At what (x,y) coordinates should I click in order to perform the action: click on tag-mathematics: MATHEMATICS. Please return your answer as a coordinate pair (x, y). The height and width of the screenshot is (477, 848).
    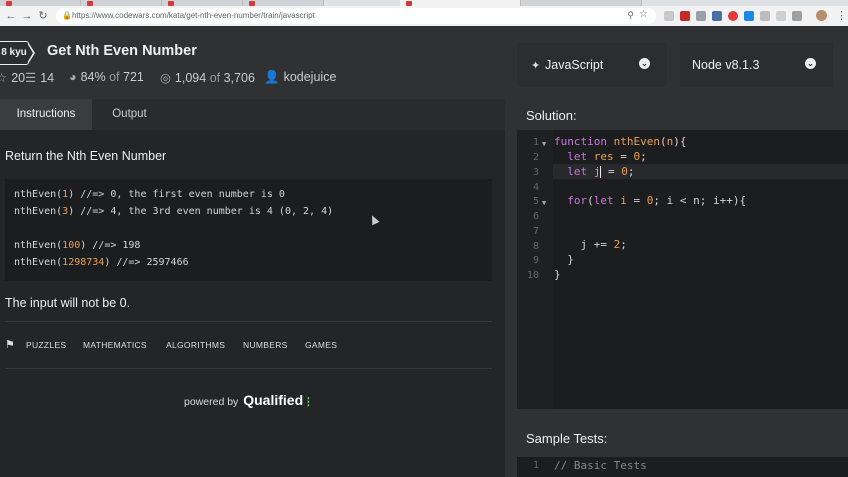
    Looking at the image, I should click on (115, 345).